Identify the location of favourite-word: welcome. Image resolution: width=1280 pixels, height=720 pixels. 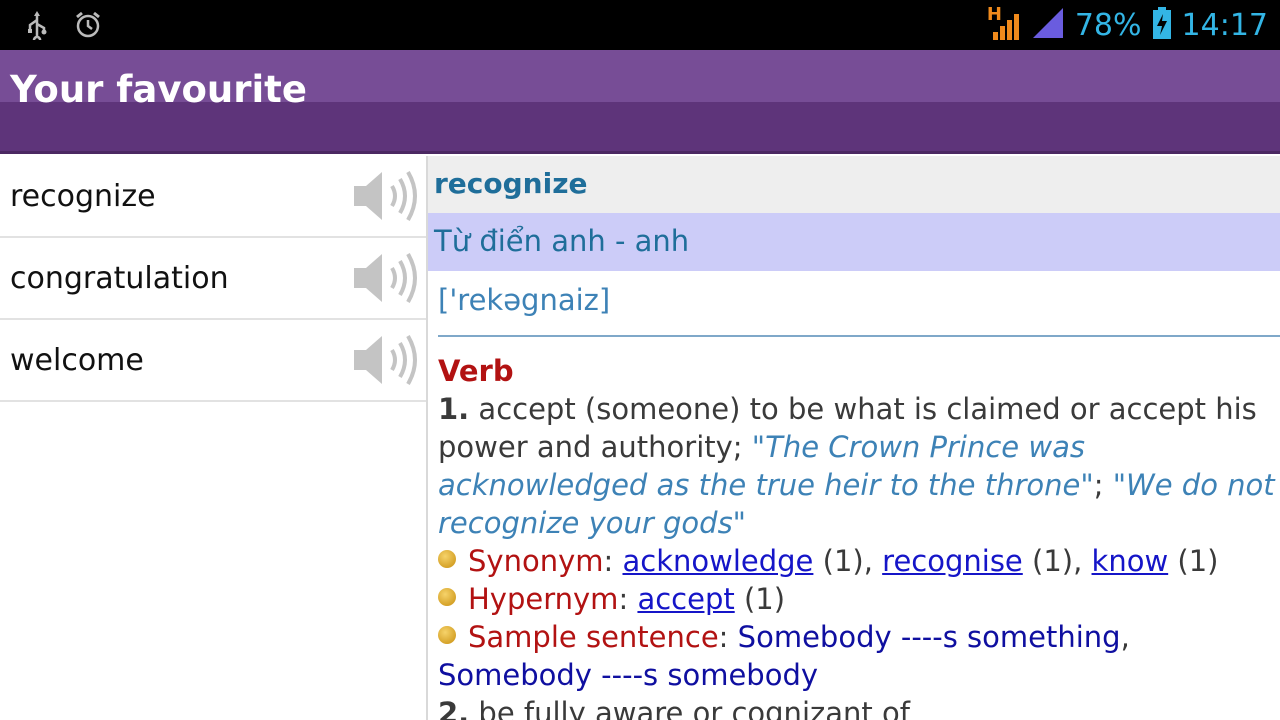
(77, 360).